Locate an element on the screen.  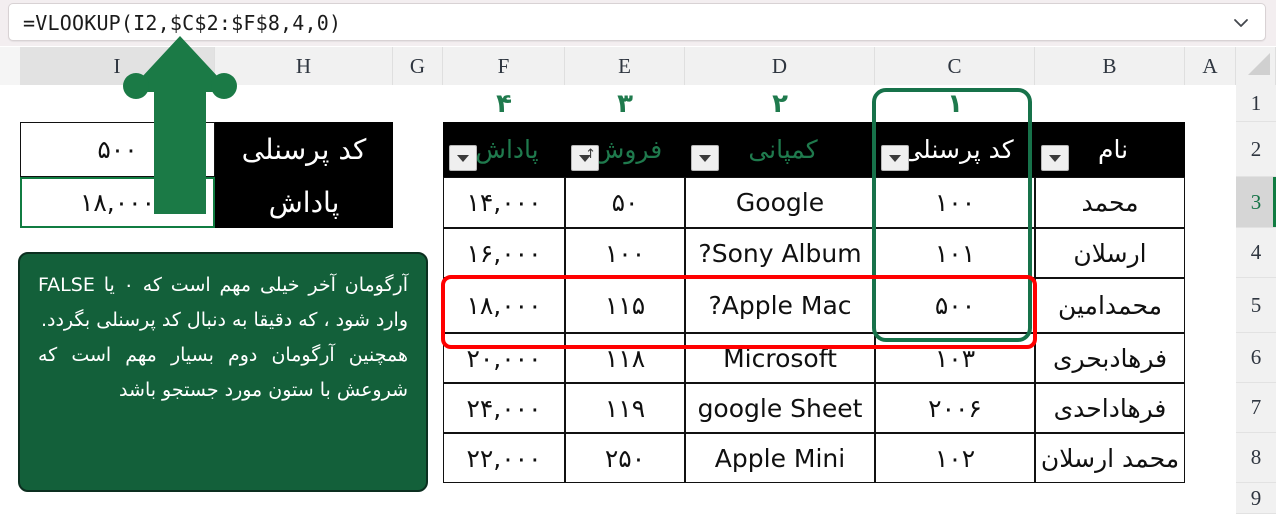
table-cell: ۱۰۳ is located at coordinates (955, 358).